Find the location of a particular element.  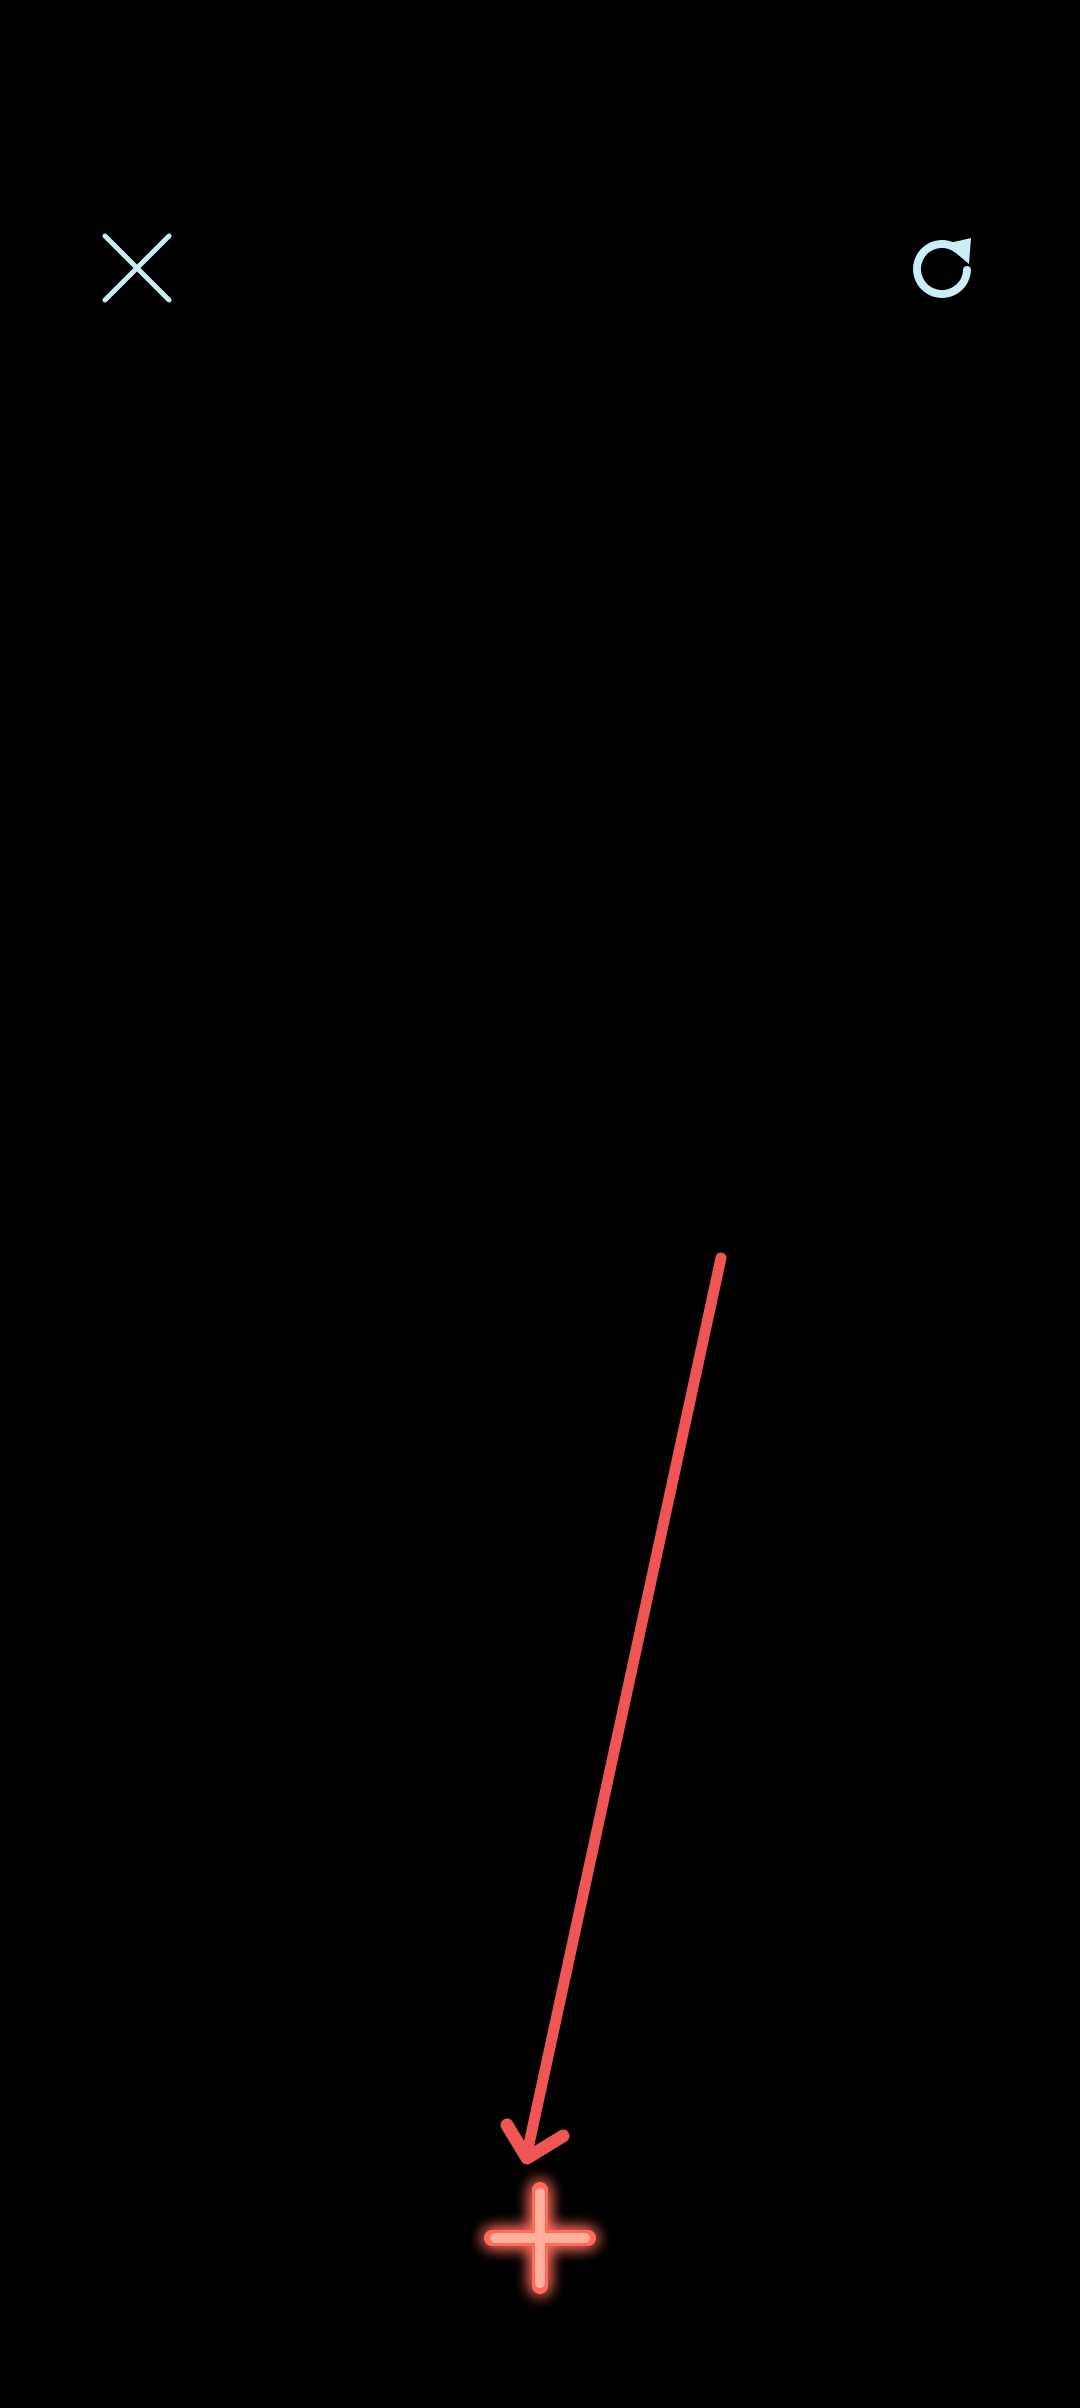

gesture-overlay is located at coordinates (613, 1708).